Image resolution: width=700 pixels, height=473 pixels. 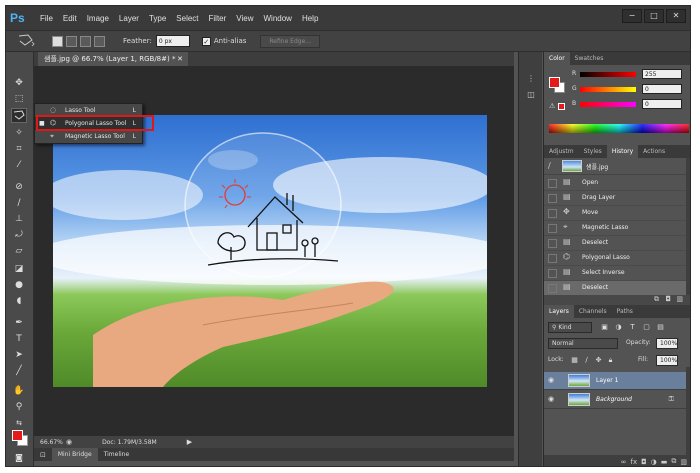 What do you see at coordinates (53, 442) in the screenshot?
I see `zoom-level: 66.67%` at bounding box center [53, 442].